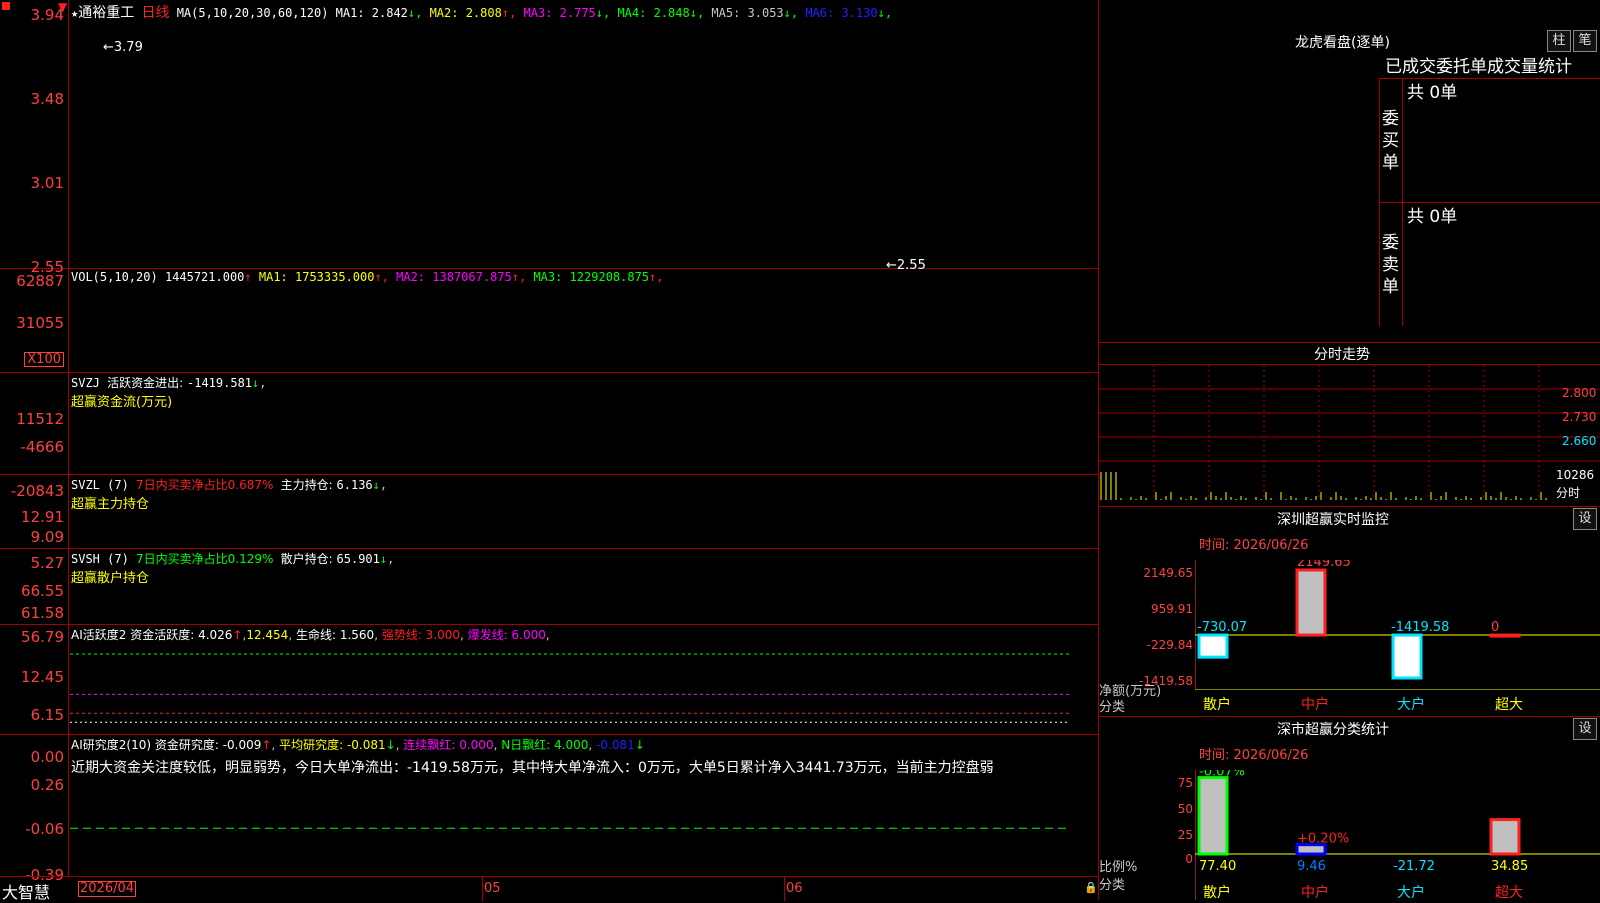  Describe the element at coordinates (1501, 140) in the screenshot. I see `buy-rows: 共 0单` at that location.